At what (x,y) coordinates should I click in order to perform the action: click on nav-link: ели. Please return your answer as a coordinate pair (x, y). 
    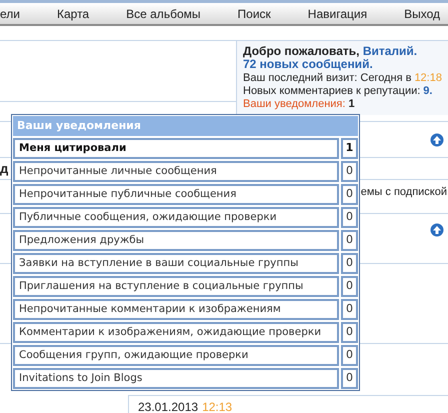
    Looking at the image, I should click on (10, 13).